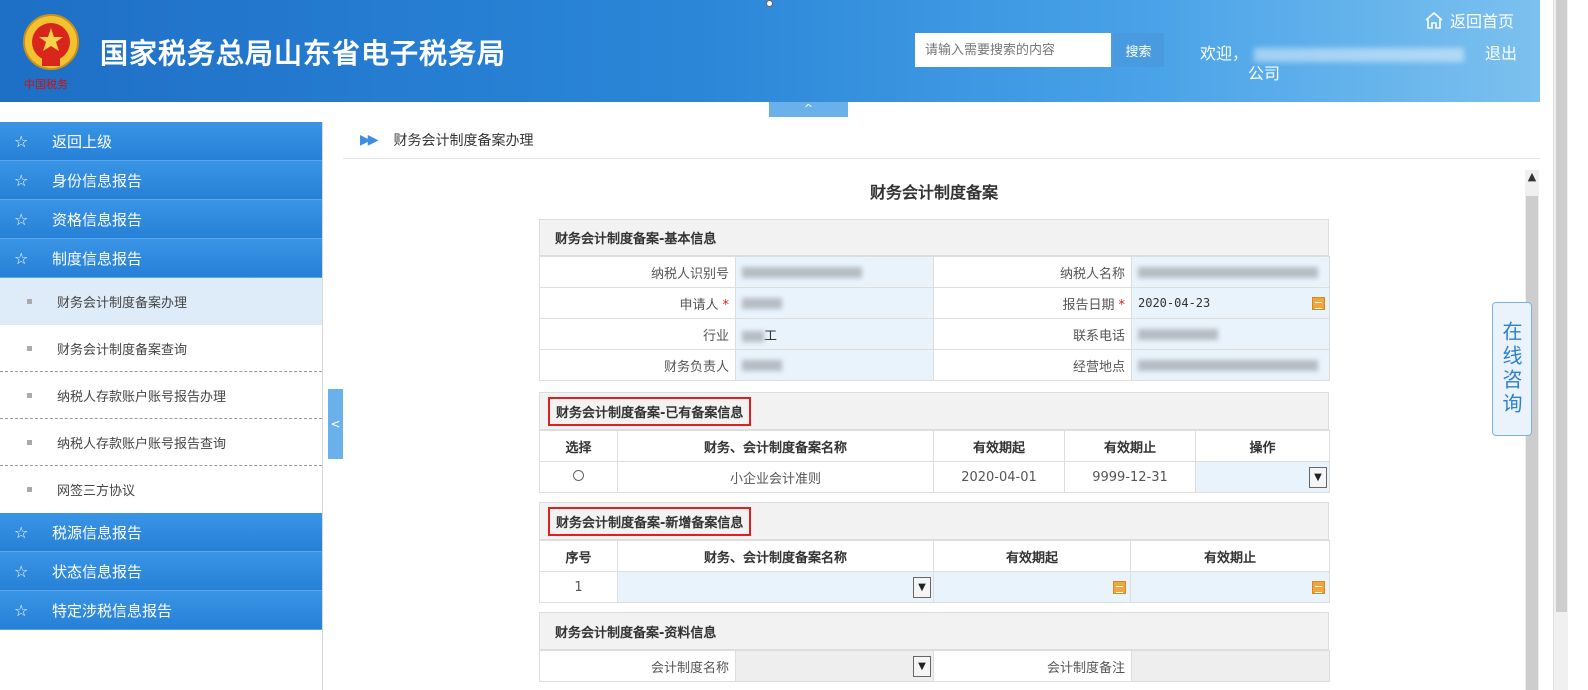  I want to click on sidebar-subitem-filing-query: 财务会计制度备案查询, so click(161, 348).